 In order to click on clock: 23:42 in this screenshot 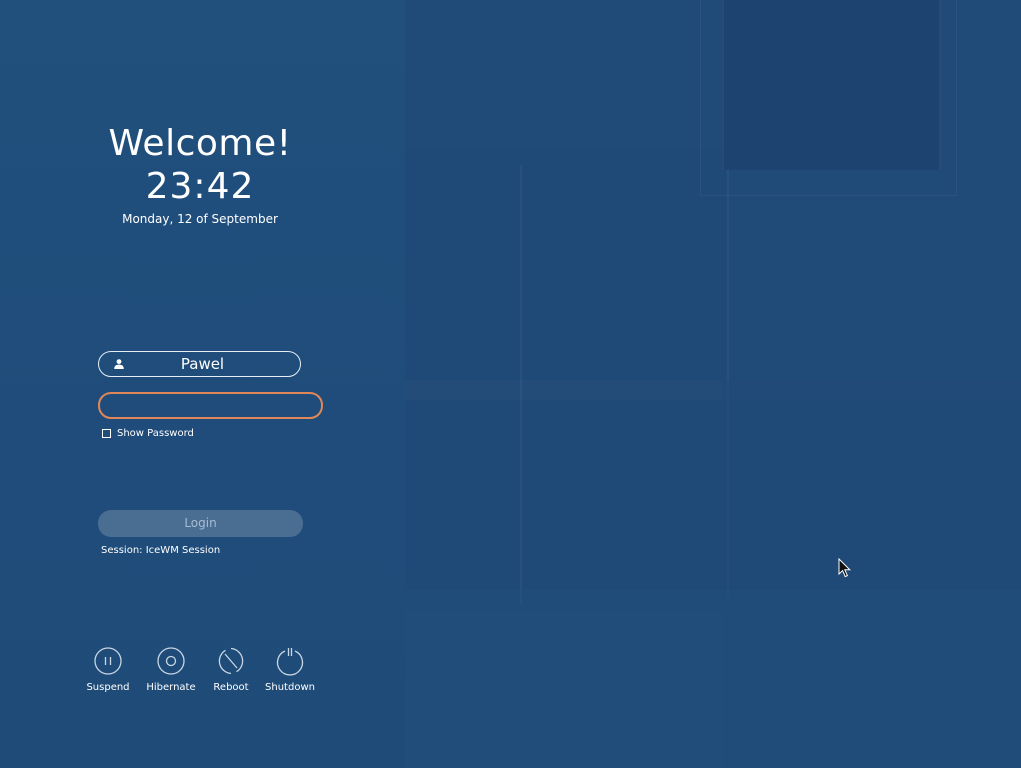, I will do `click(200, 186)`.